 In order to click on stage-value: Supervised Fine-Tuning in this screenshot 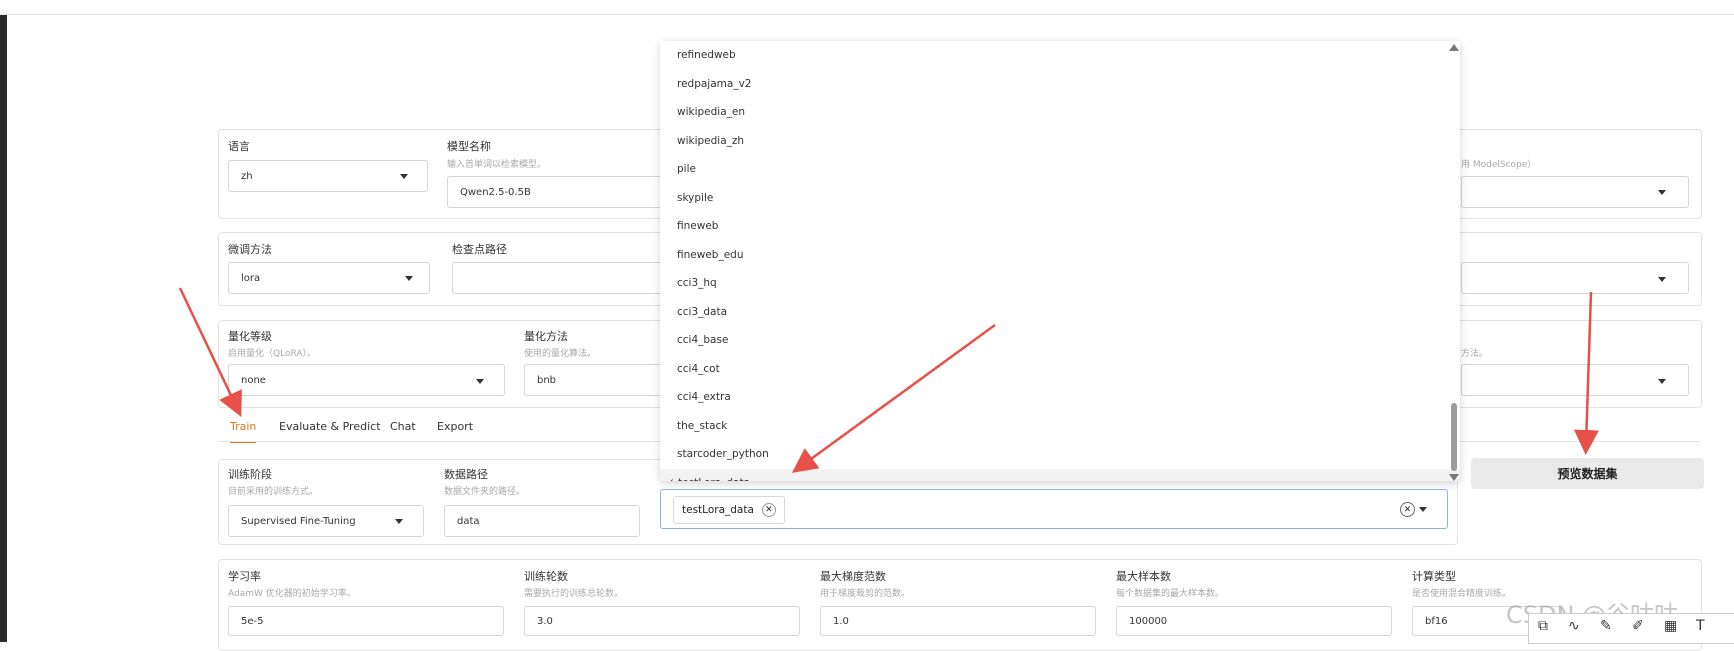, I will do `click(298, 521)`.